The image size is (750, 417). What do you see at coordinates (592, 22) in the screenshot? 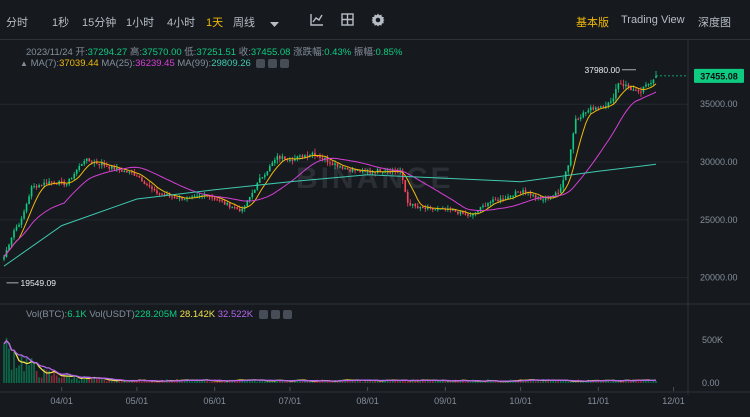
I see `view-basic: 基本版` at bounding box center [592, 22].